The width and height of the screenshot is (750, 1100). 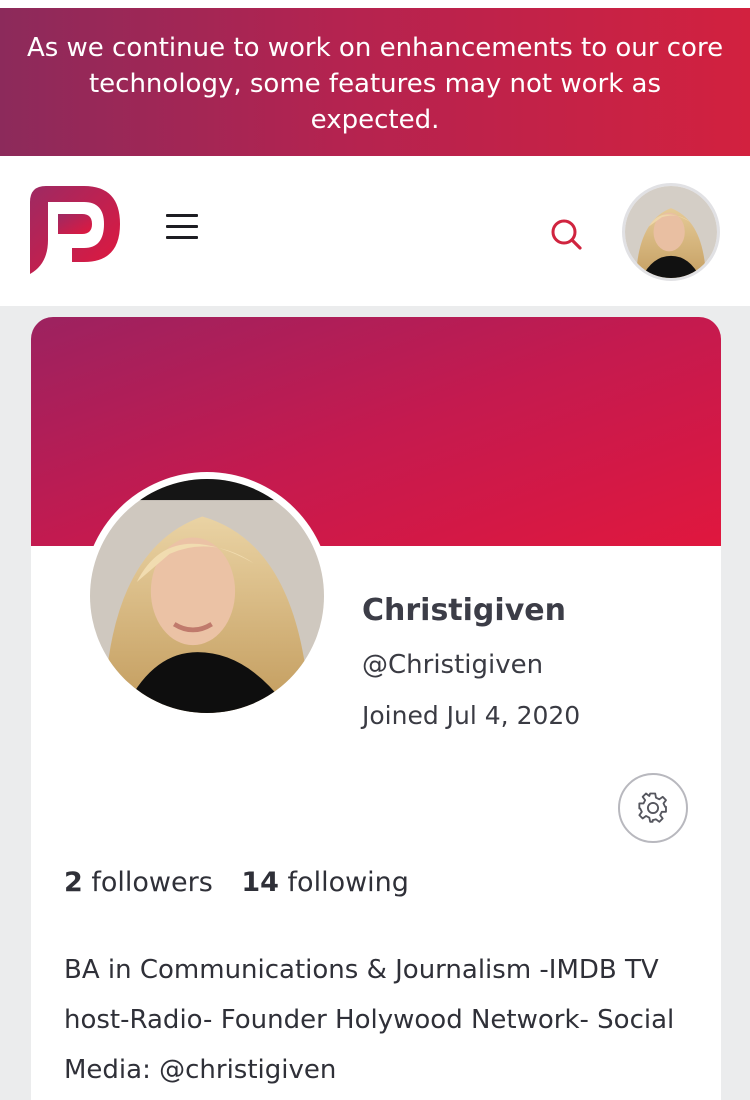 I want to click on gear-icon, so click(x=652, y=807).